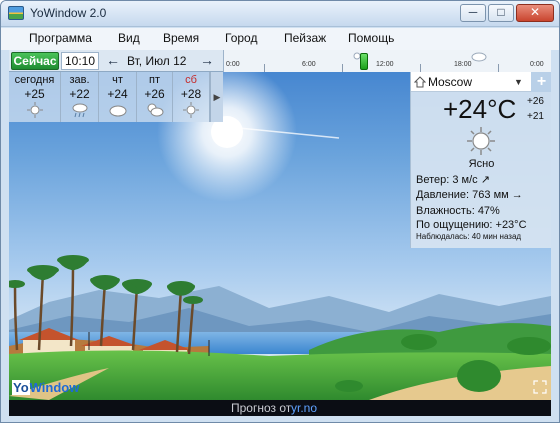 This screenshot has width=560, height=423. What do you see at coordinates (490, 195) in the screenshot?
I see `pressure-value: 763 мм` at bounding box center [490, 195].